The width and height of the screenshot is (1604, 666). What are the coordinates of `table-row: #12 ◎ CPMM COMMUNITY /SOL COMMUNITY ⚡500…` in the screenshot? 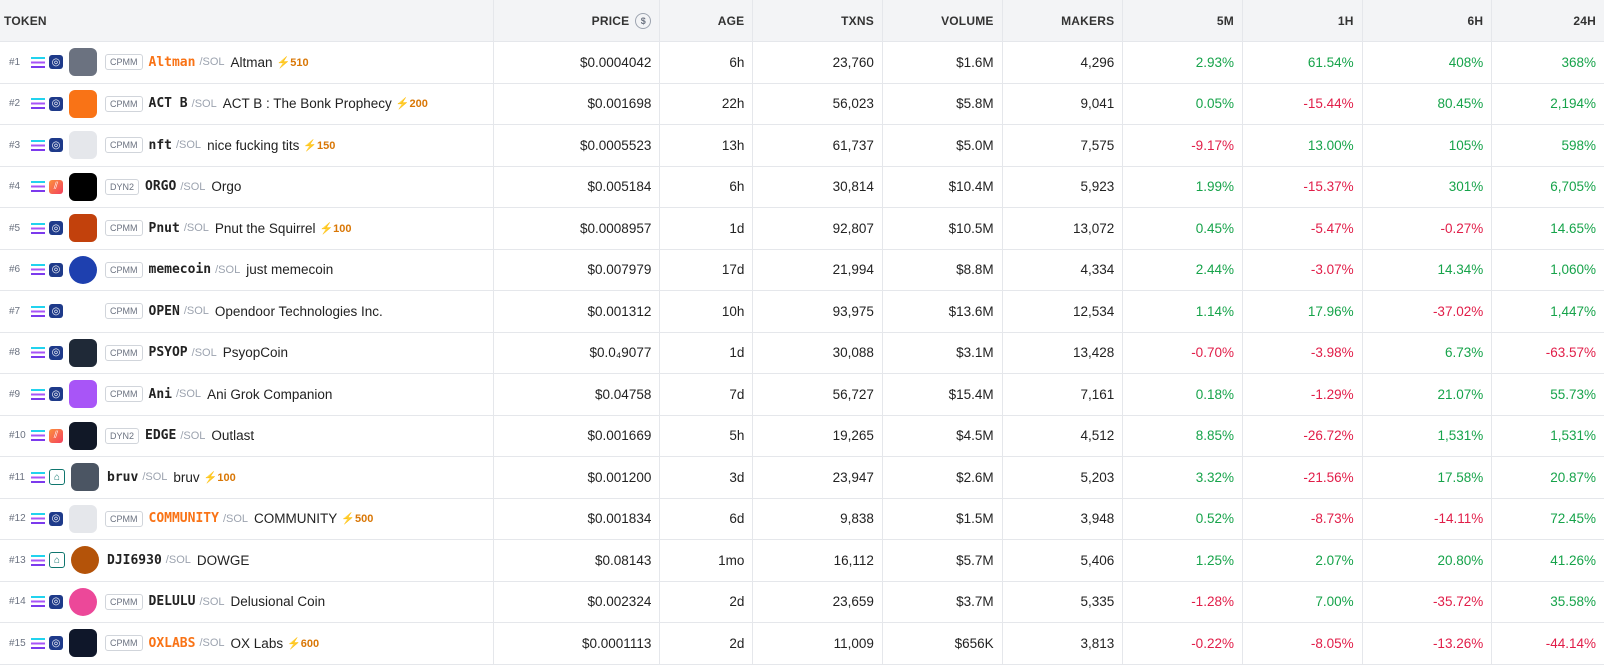 It's located at (802, 519).